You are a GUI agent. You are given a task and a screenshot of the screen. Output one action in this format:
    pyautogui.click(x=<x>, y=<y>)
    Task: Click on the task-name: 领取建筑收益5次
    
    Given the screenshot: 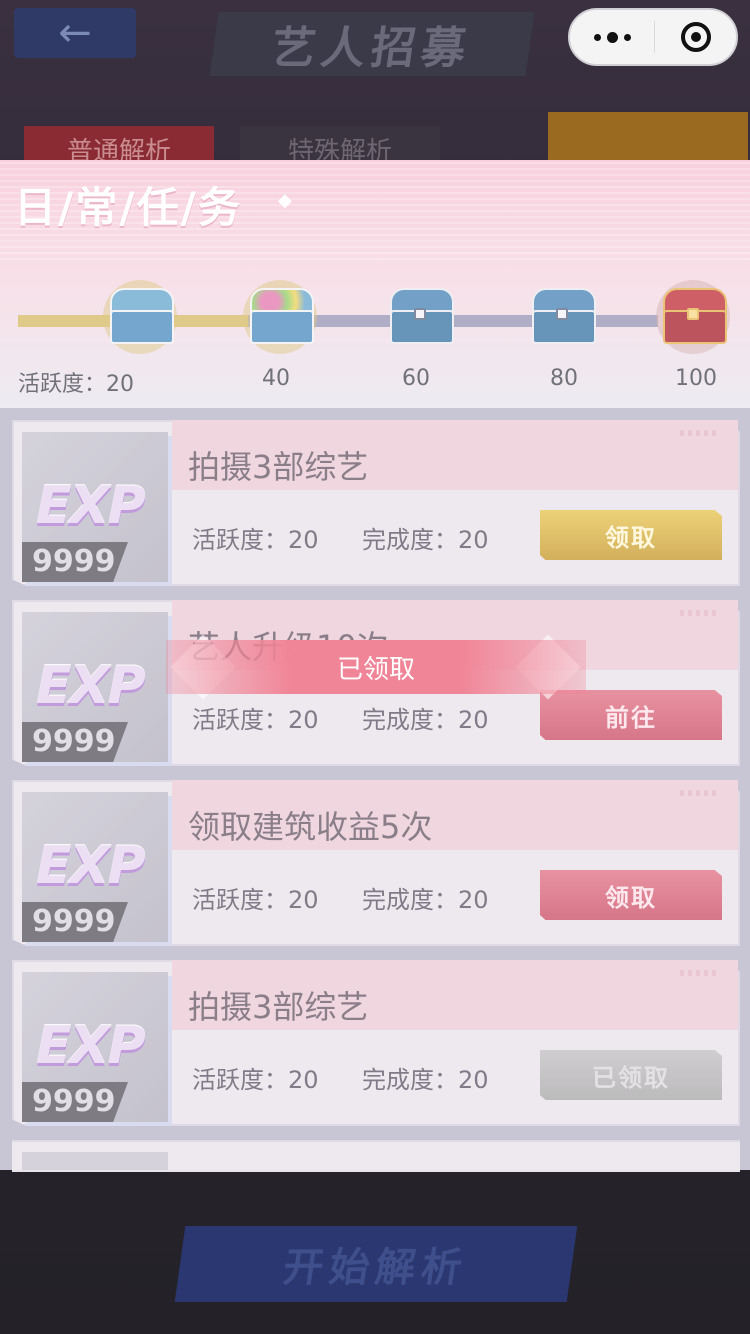 What is the action you would take?
    pyautogui.click(x=310, y=827)
    